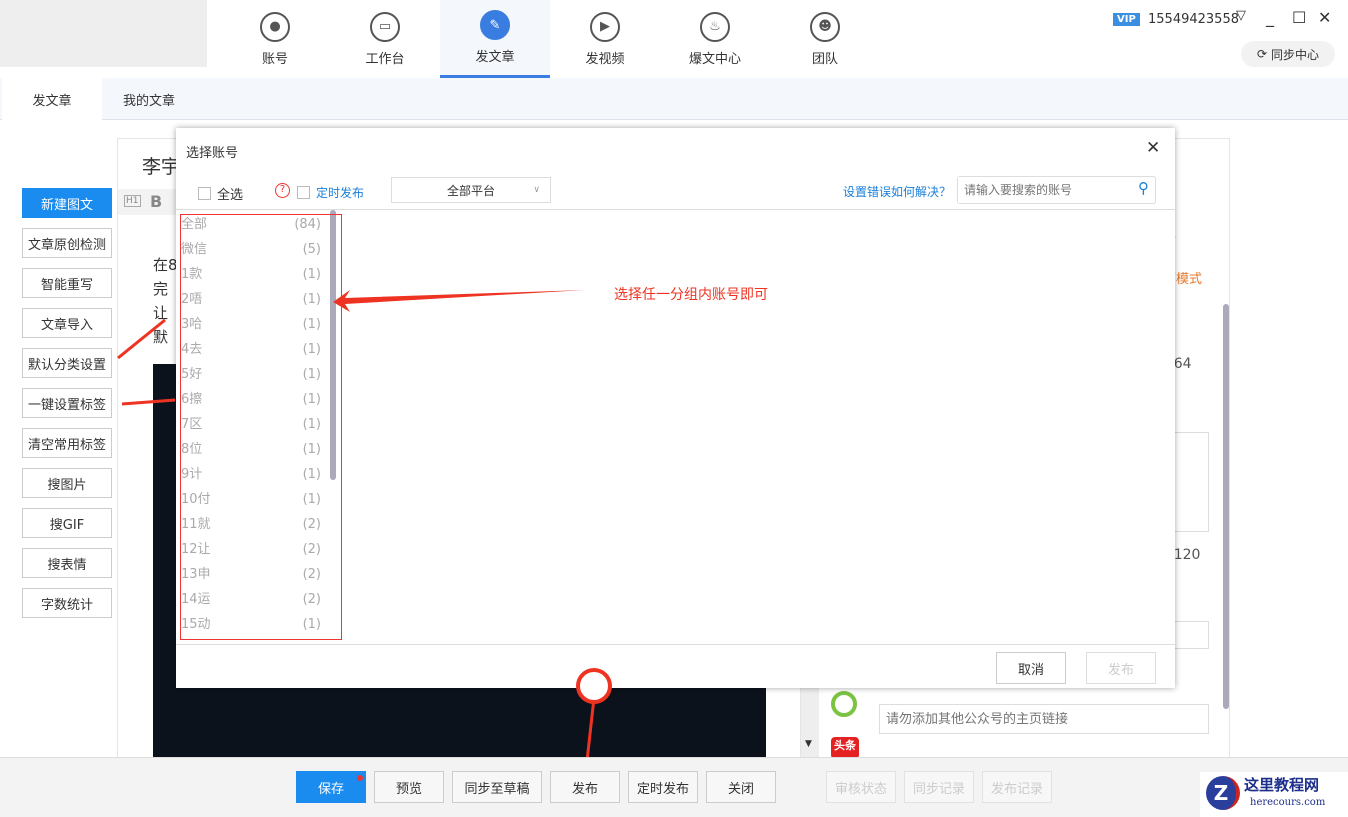  Describe the element at coordinates (585, 787) in the screenshot. I see `publish-main-button: 发布` at that location.